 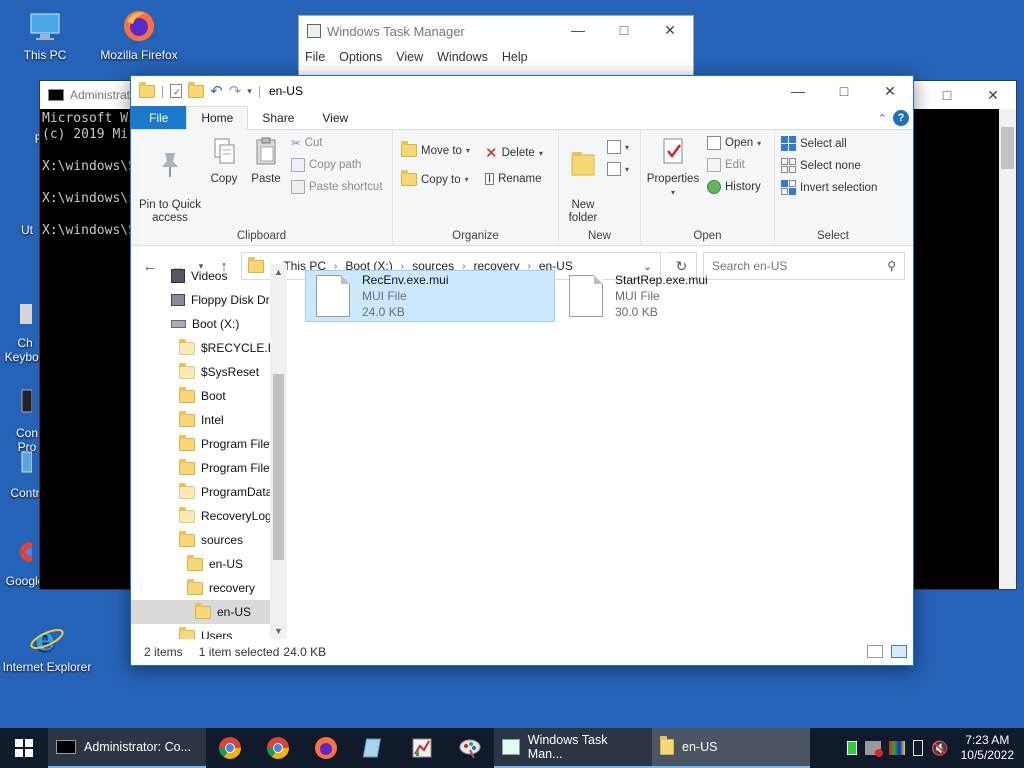 I want to click on file-item: StartRep.exe.mui MUI File 30.0 KB, so click(x=684, y=296).